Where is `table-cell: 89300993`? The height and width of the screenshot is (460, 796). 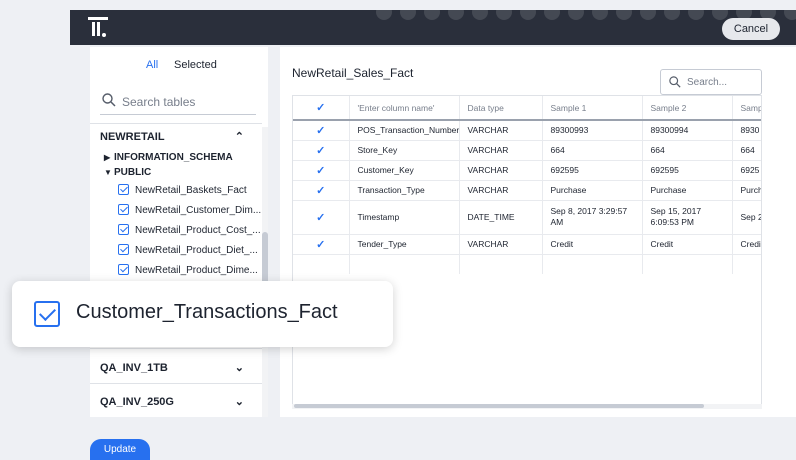
table-cell: 89300993 is located at coordinates (592, 130).